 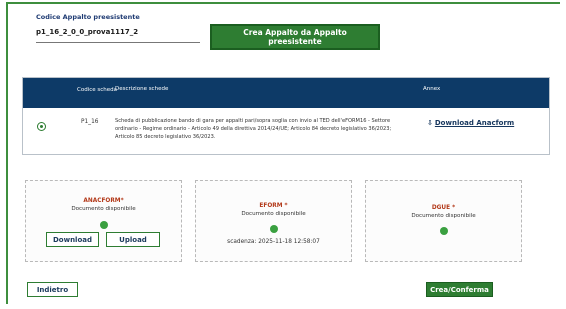 I want to click on download-icon: ⇩, so click(x=430, y=123).